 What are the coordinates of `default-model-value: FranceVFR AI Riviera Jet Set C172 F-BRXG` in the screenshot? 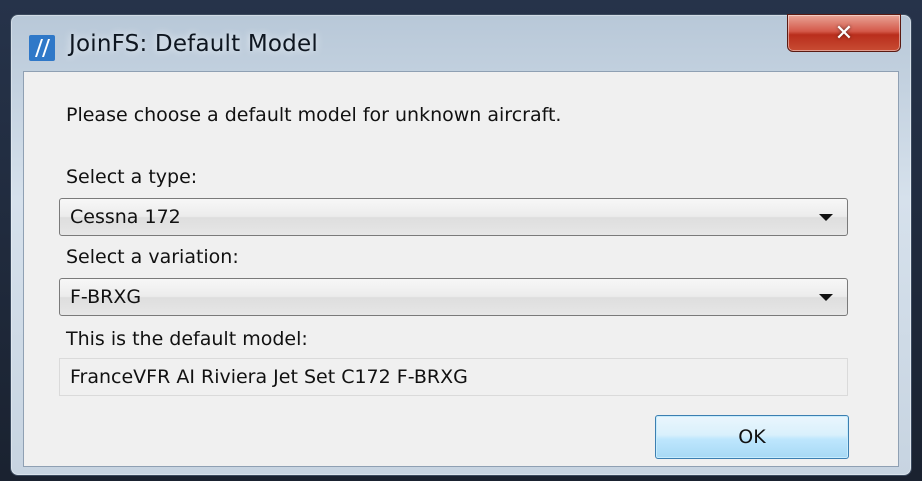 It's located at (269, 377).